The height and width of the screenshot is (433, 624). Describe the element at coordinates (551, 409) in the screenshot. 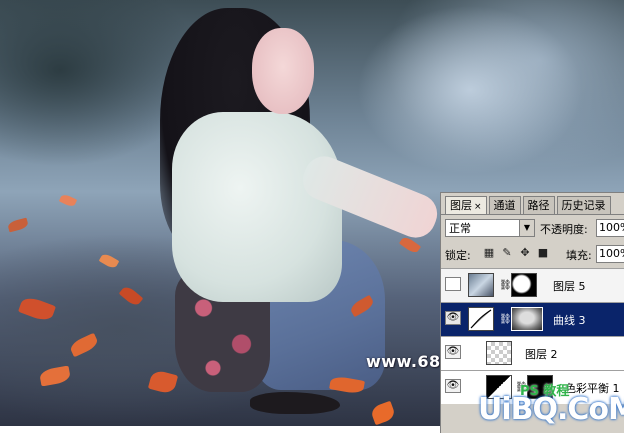

I see `brand-watermark: UiBQ.CoM` at that location.